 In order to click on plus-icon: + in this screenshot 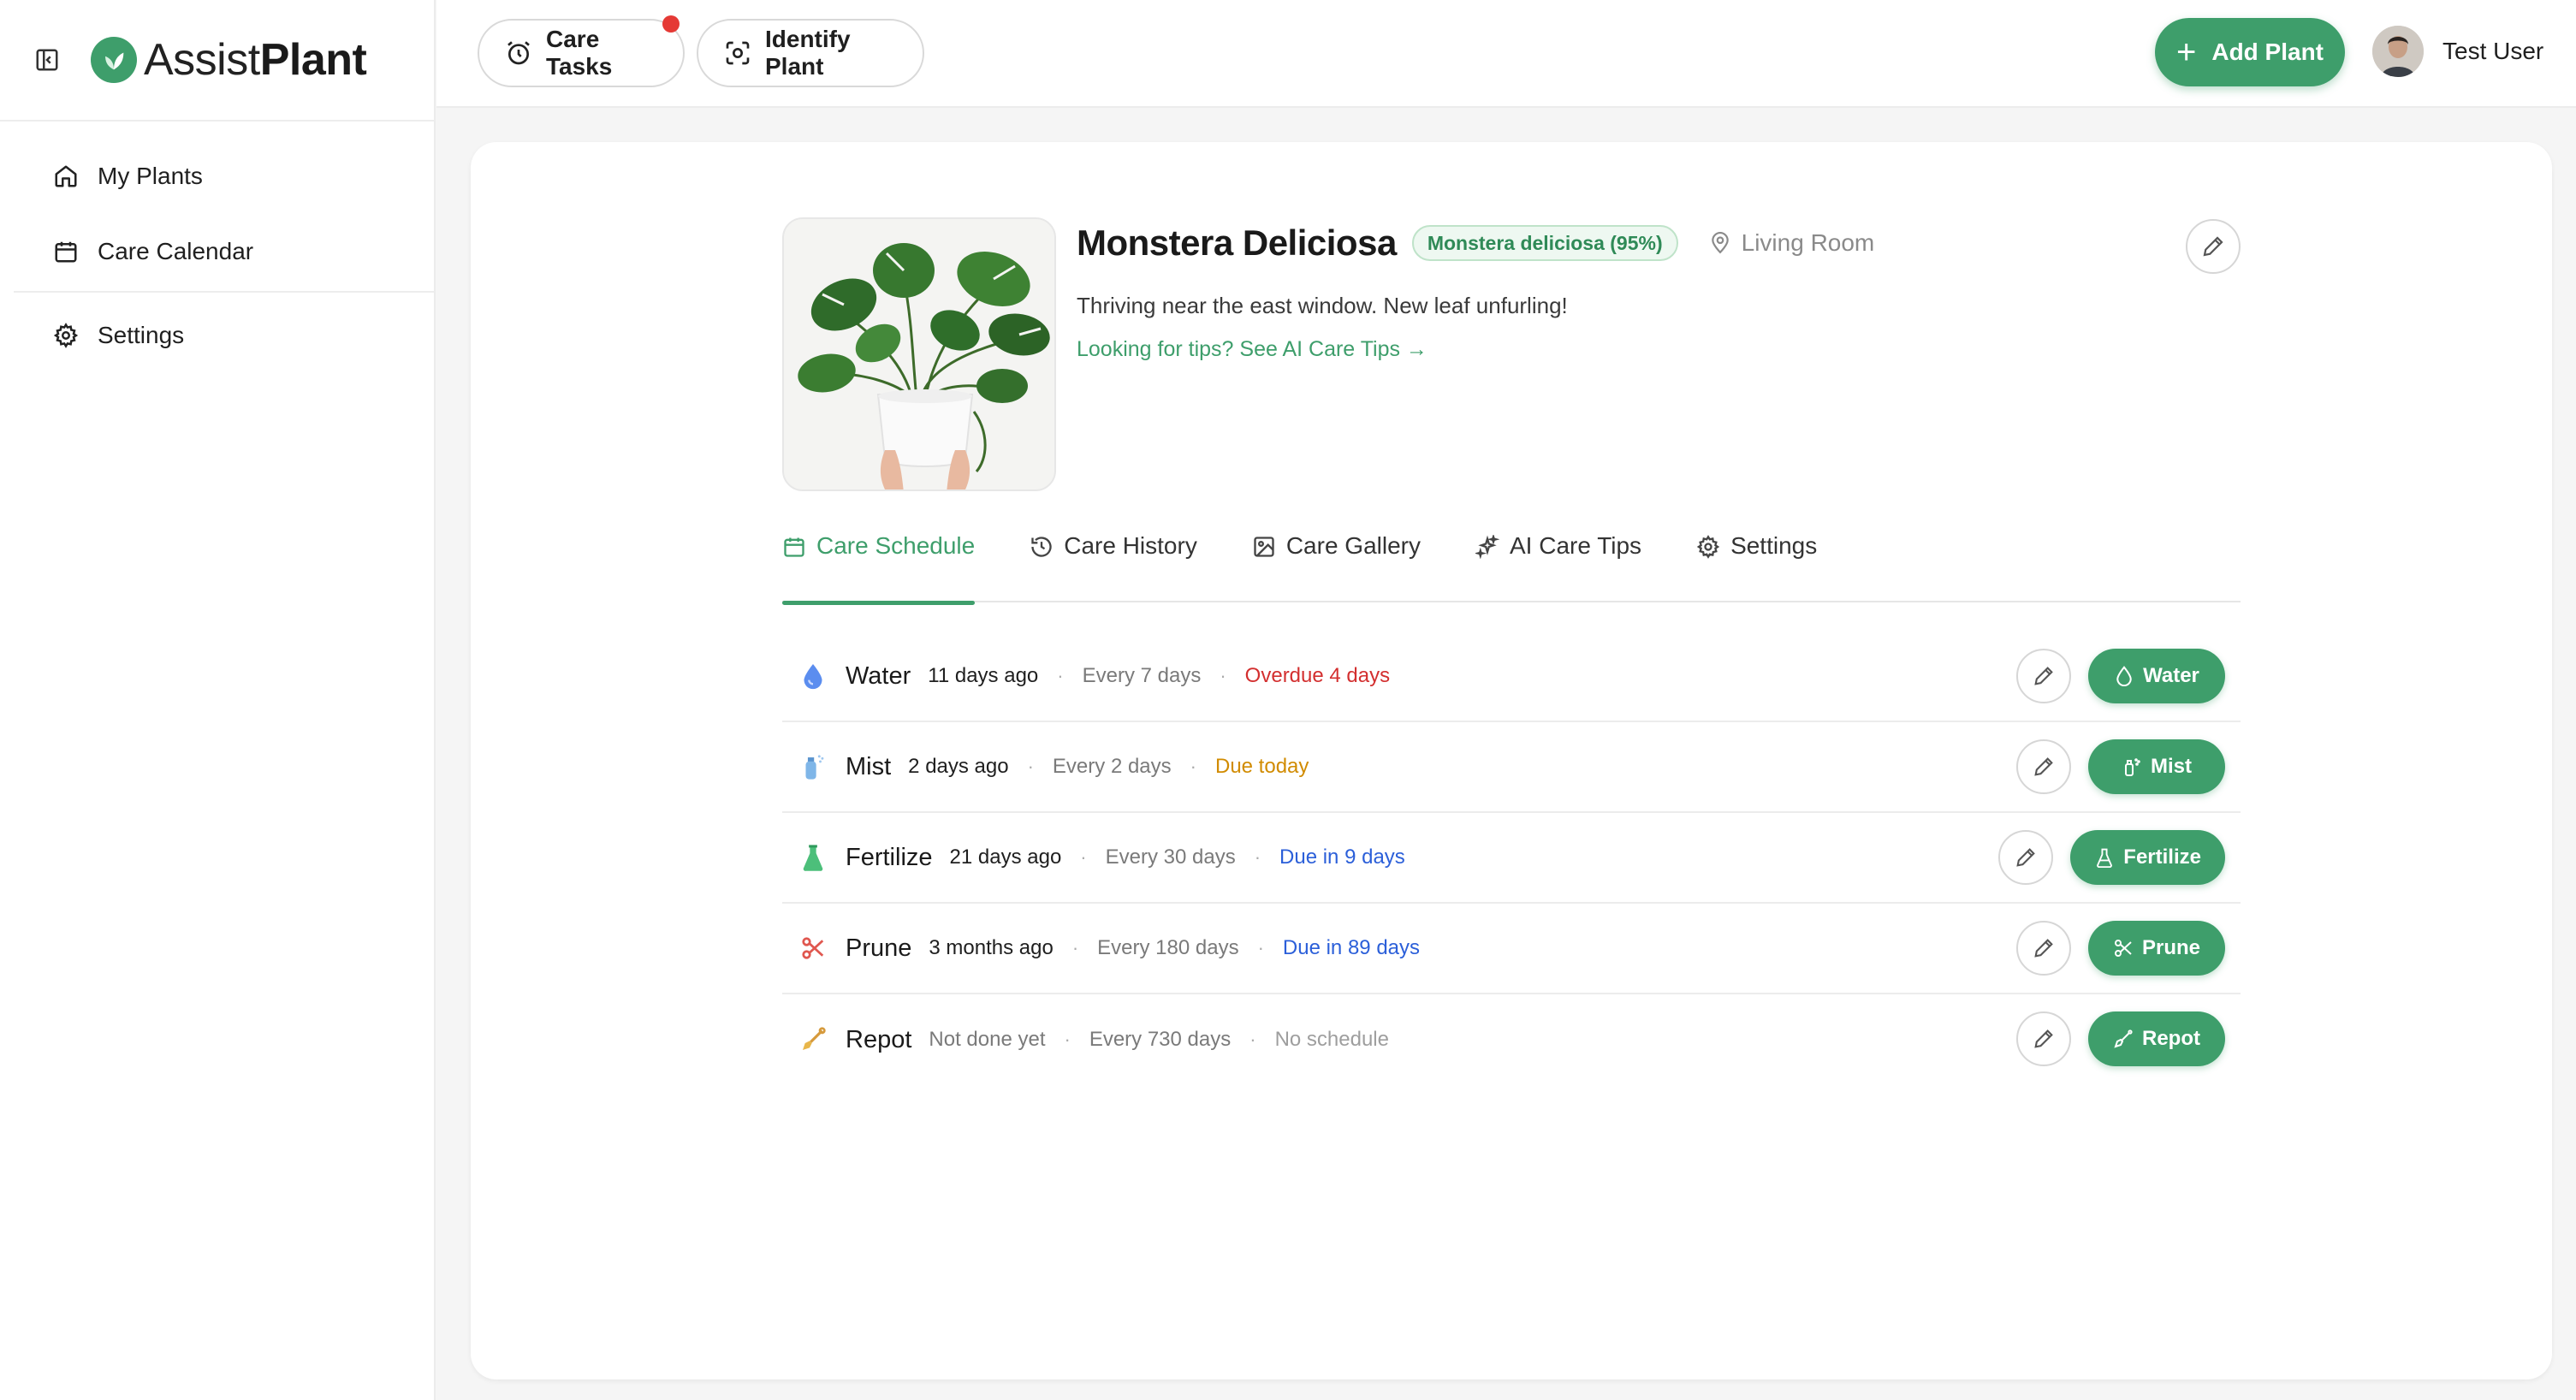, I will do `click(2186, 52)`.